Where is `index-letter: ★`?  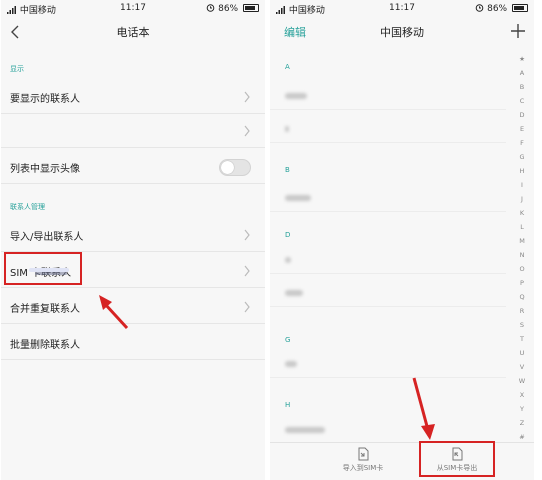 index-letter: ★ is located at coordinates (522, 59).